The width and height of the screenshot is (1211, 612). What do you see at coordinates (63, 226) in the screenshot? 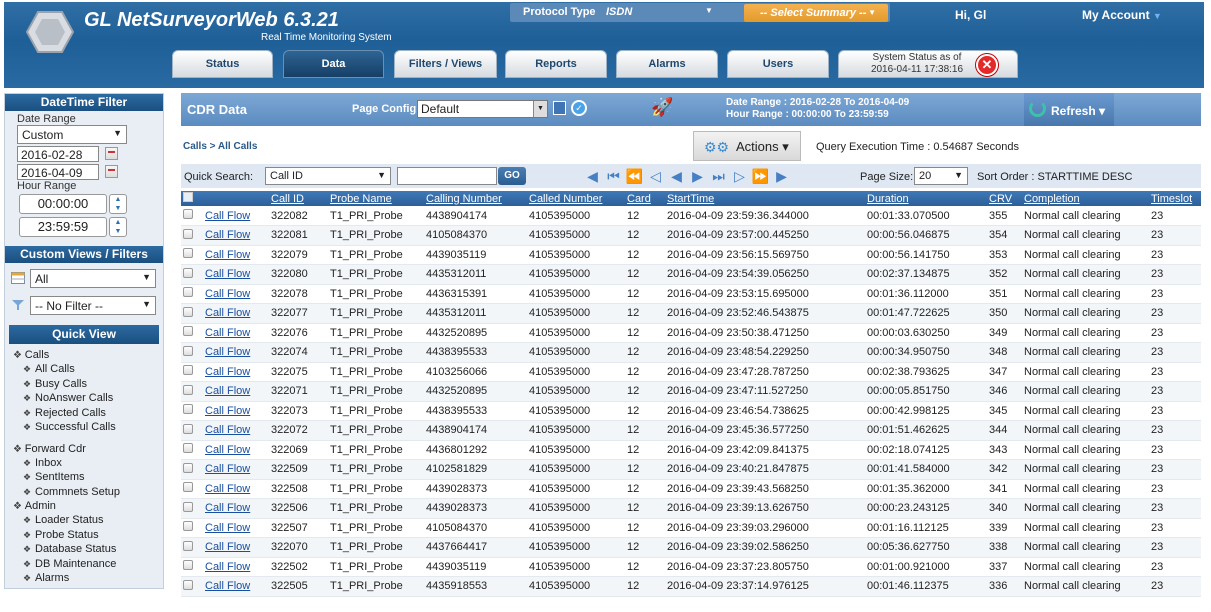
I see `end-time-field: 23:59:59` at bounding box center [63, 226].